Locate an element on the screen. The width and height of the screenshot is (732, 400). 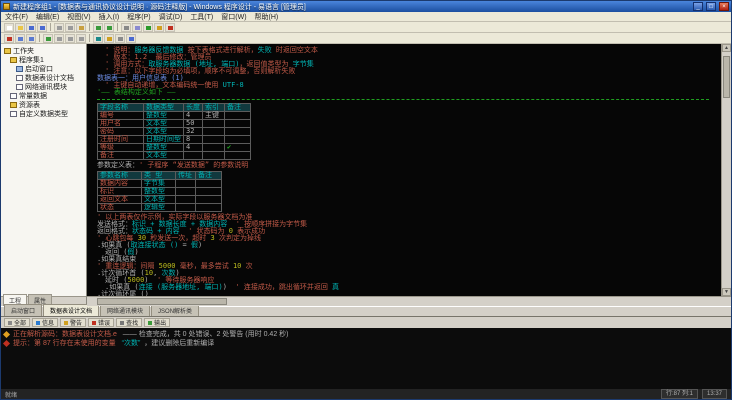
code-segment: 毫秒，最多尝试 is located at coordinates (204, 266).